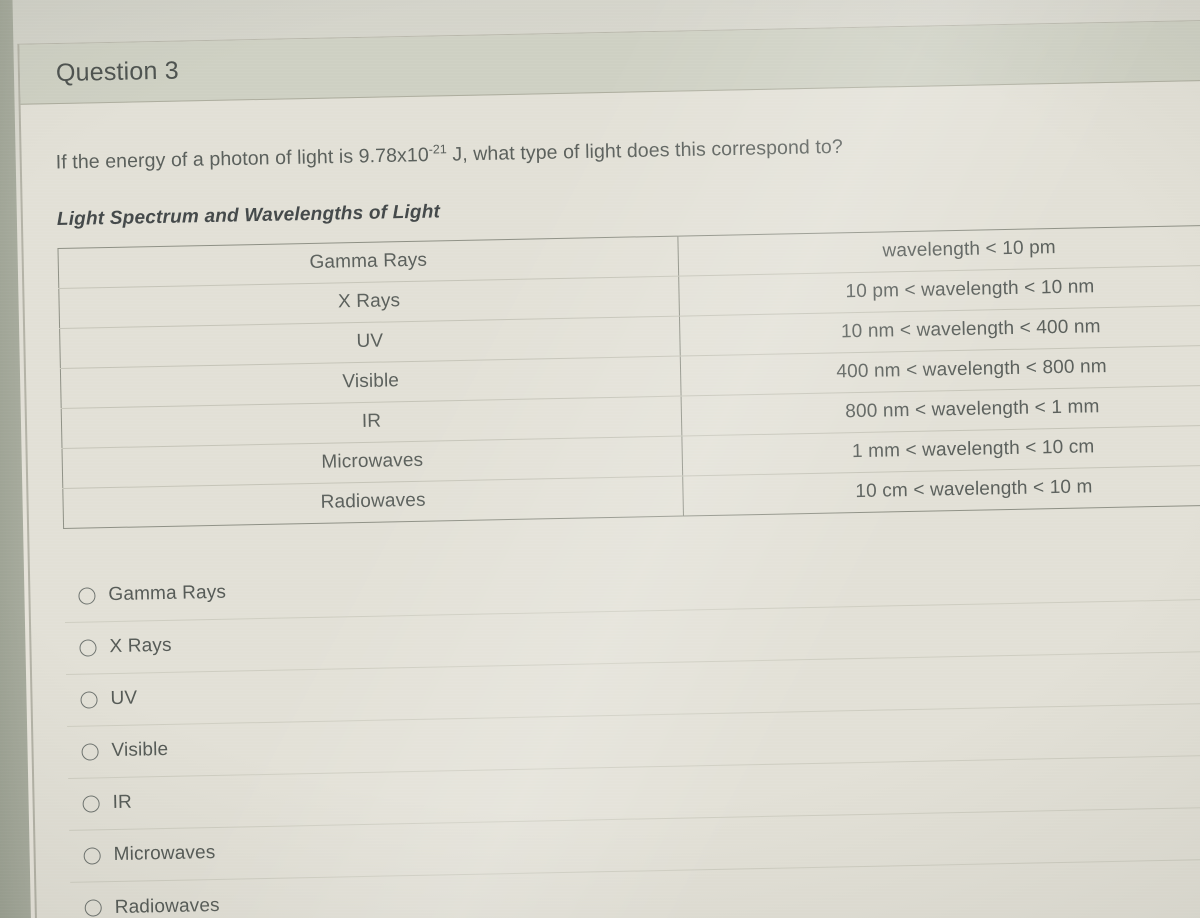 The image size is (1200, 918). What do you see at coordinates (117, 72) in the screenshot?
I see `page-title: Question 3` at bounding box center [117, 72].